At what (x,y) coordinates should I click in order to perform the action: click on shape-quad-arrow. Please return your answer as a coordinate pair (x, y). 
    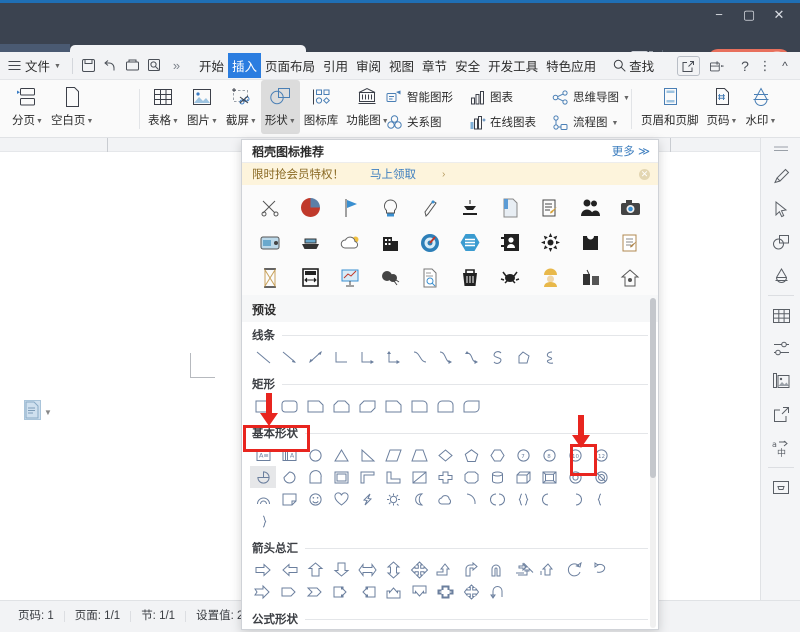
    Looking at the image, I should click on (419, 570).